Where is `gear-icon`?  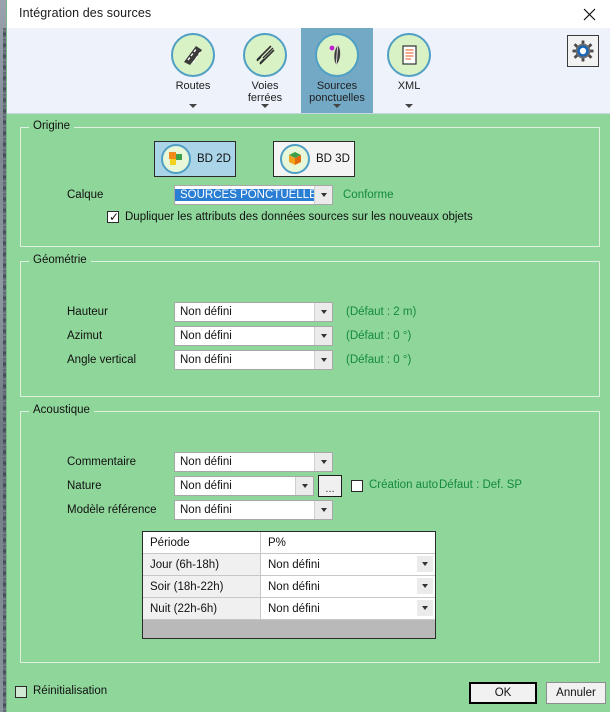 gear-icon is located at coordinates (583, 51).